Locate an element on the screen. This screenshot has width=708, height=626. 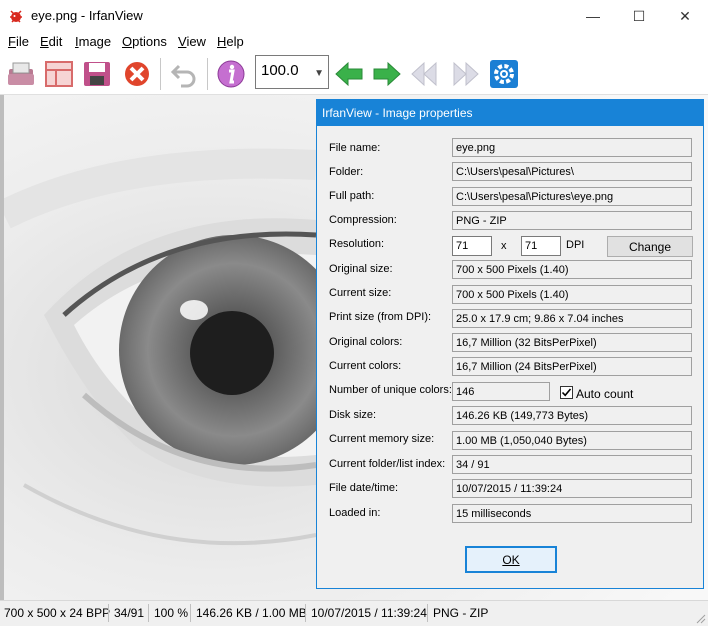
zoom-value: 100.0 is located at coordinates (280, 70).